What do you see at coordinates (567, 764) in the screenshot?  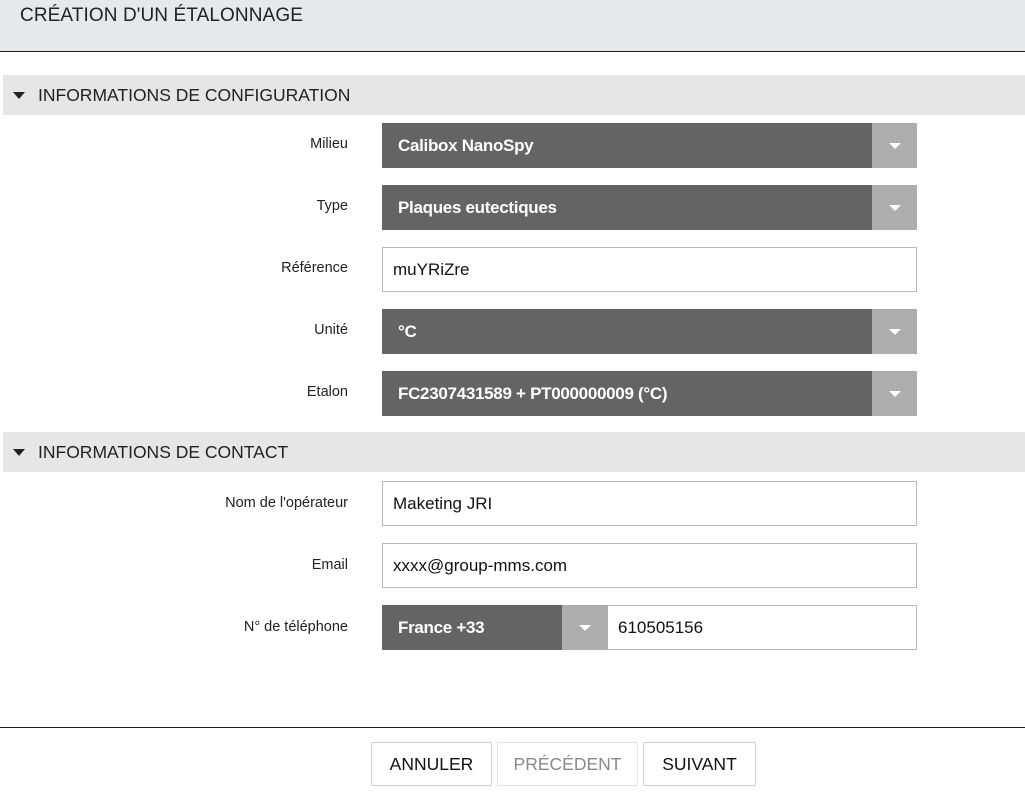 I see `previous-button: PRÉCÉDENT` at bounding box center [567, 764].